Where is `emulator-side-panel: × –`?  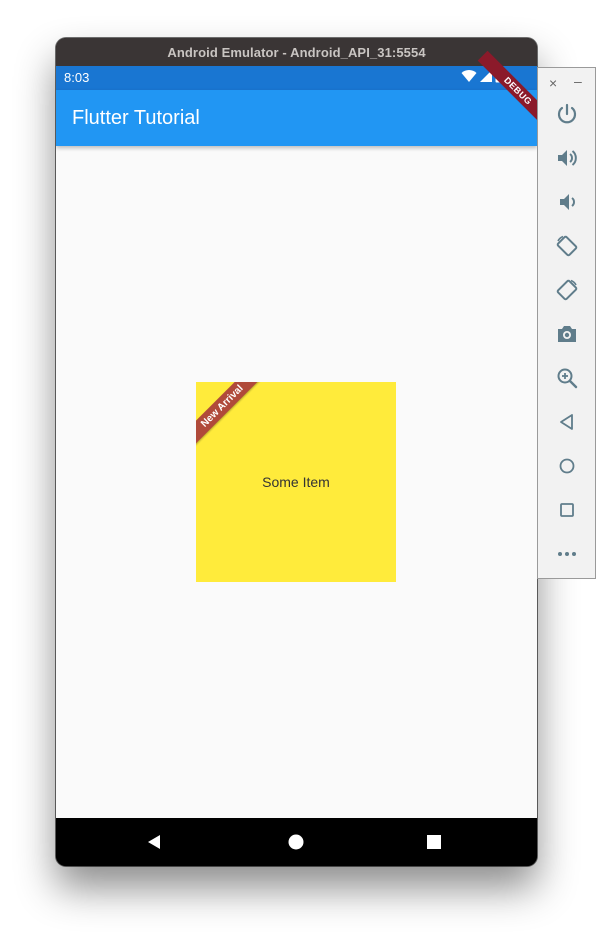 emulator-side-panel: × – is located at coordinates (566, 323).